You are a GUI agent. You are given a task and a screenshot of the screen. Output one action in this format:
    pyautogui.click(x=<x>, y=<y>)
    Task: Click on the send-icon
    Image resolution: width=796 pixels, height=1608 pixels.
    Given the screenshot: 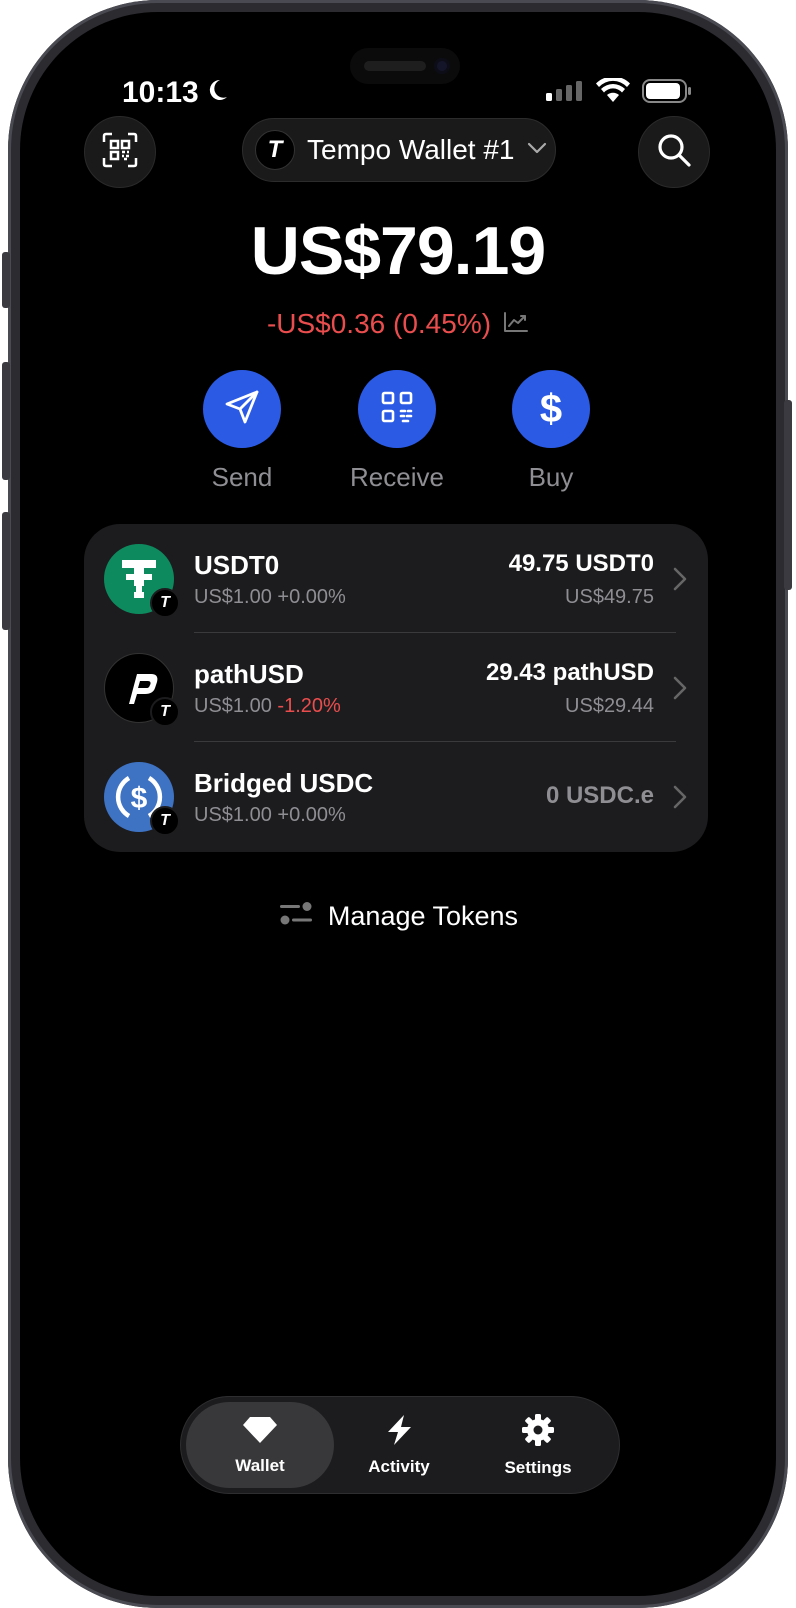 What is the action you would take?
    pyautogui.click(x=242, y=409)
    